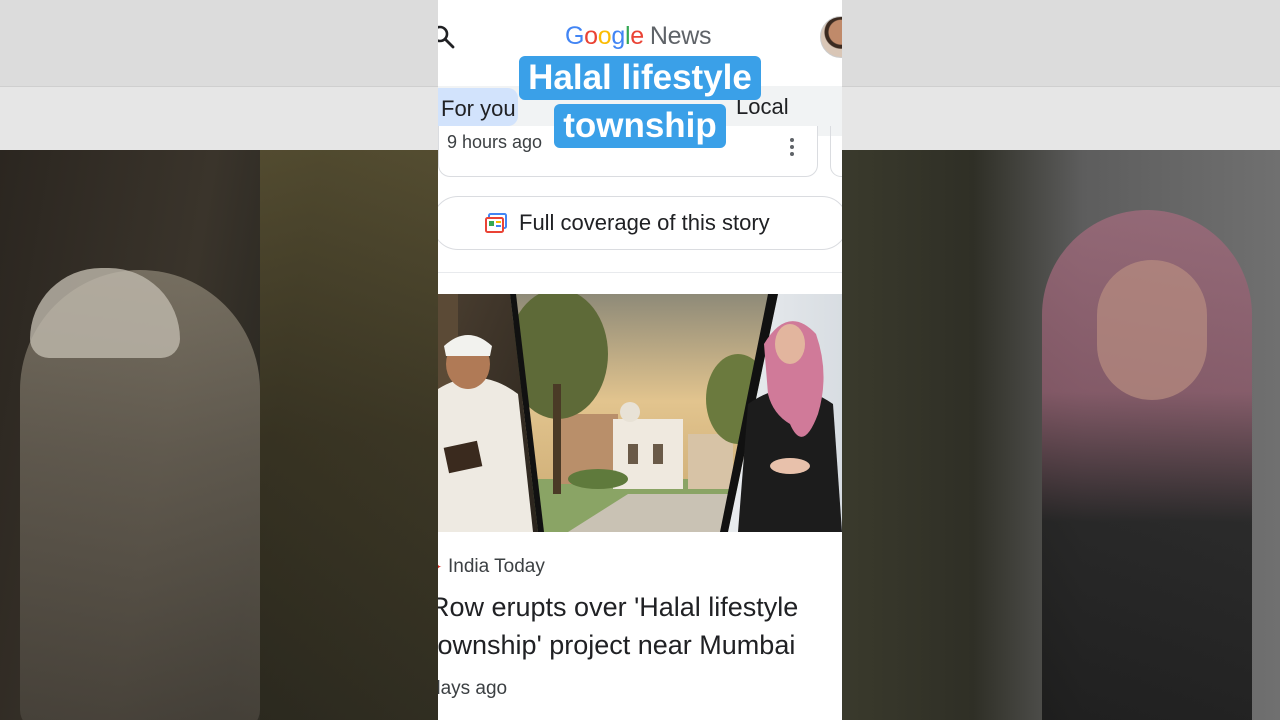 This screenshot has width=1280, height=720. I want to click on full-coverage-label: Full coverage of this story, so click(644, 222).